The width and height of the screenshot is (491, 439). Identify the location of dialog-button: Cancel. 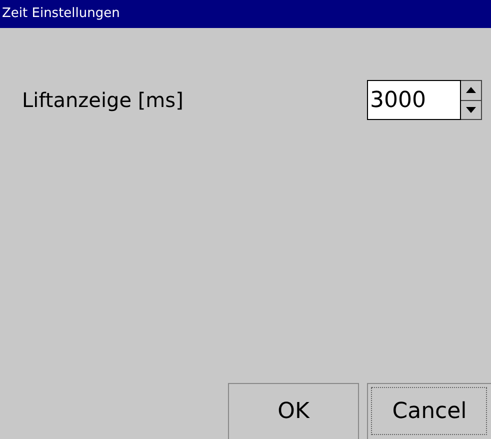
(429, 411).